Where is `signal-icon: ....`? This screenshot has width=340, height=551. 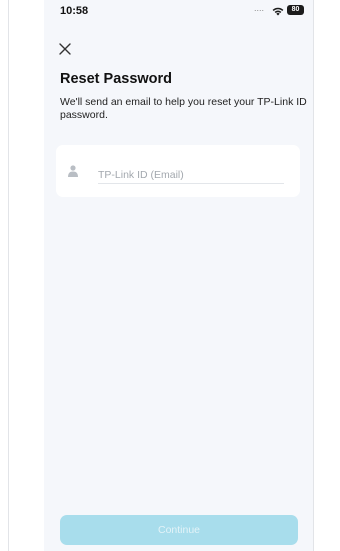
signal-icon: .... is located at coordinates (259, 8).